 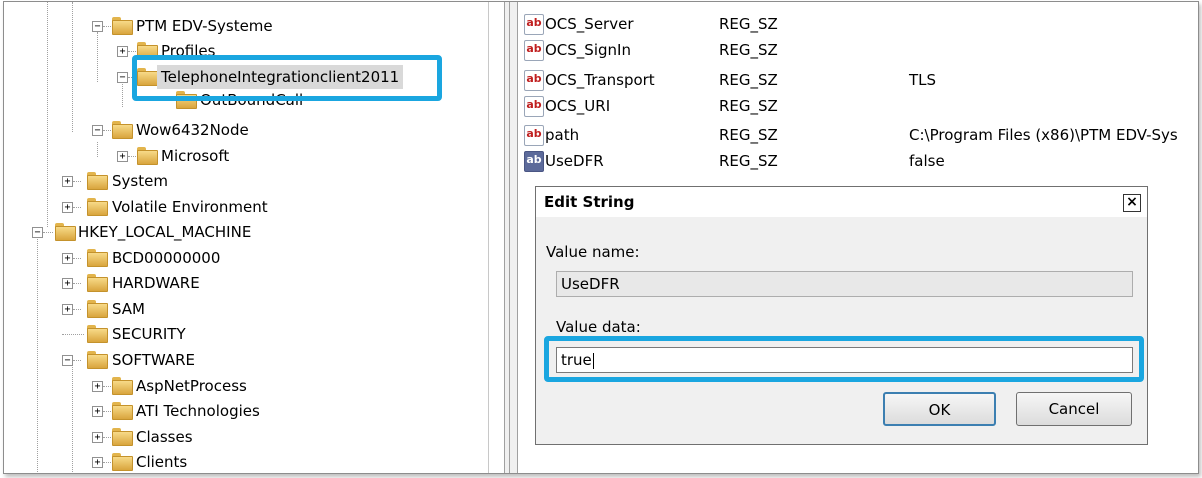 What do you see at coordinates (574, 161) in the screenshot?
I see `value-name: UseDFR` at bounding box center [574, 161].